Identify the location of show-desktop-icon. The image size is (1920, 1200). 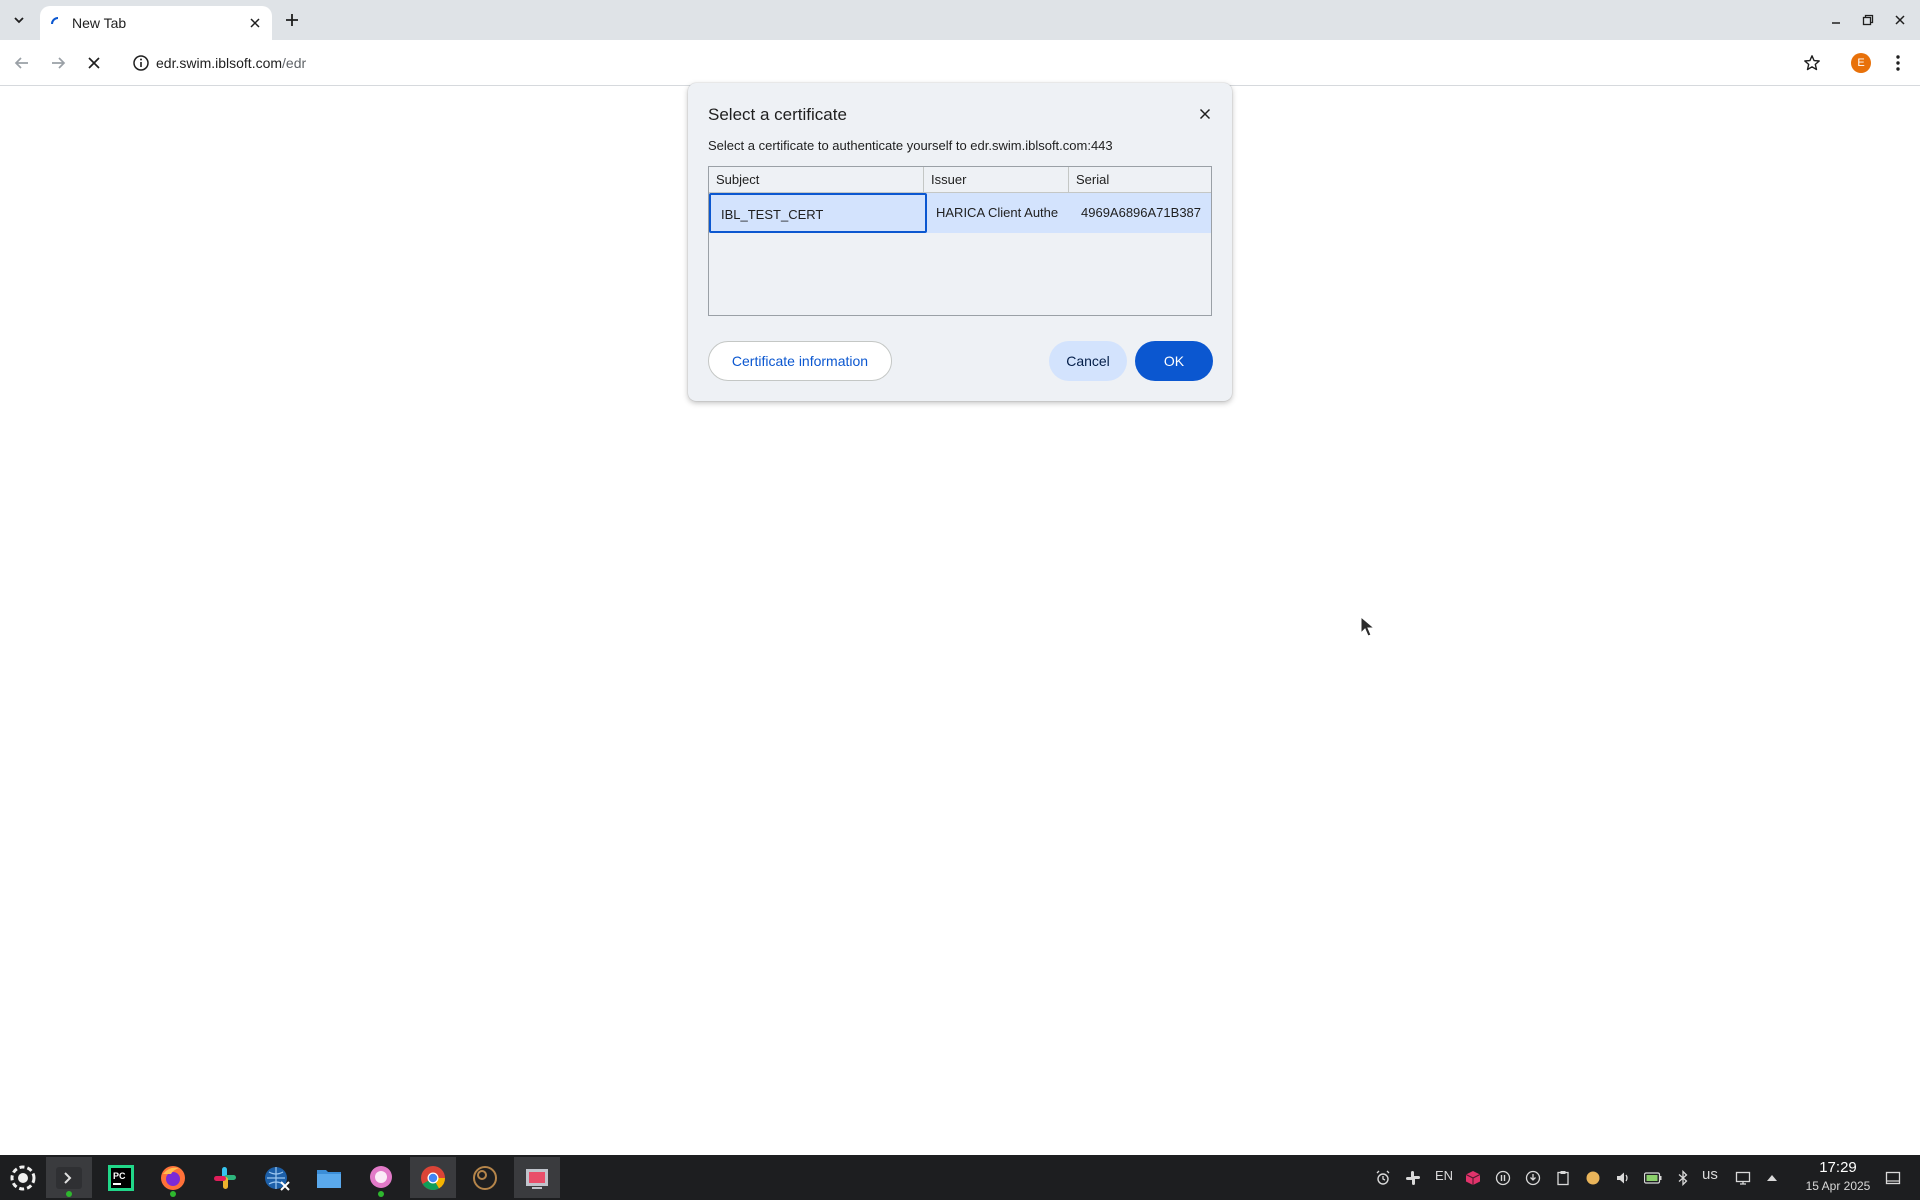
(1893, 1178).